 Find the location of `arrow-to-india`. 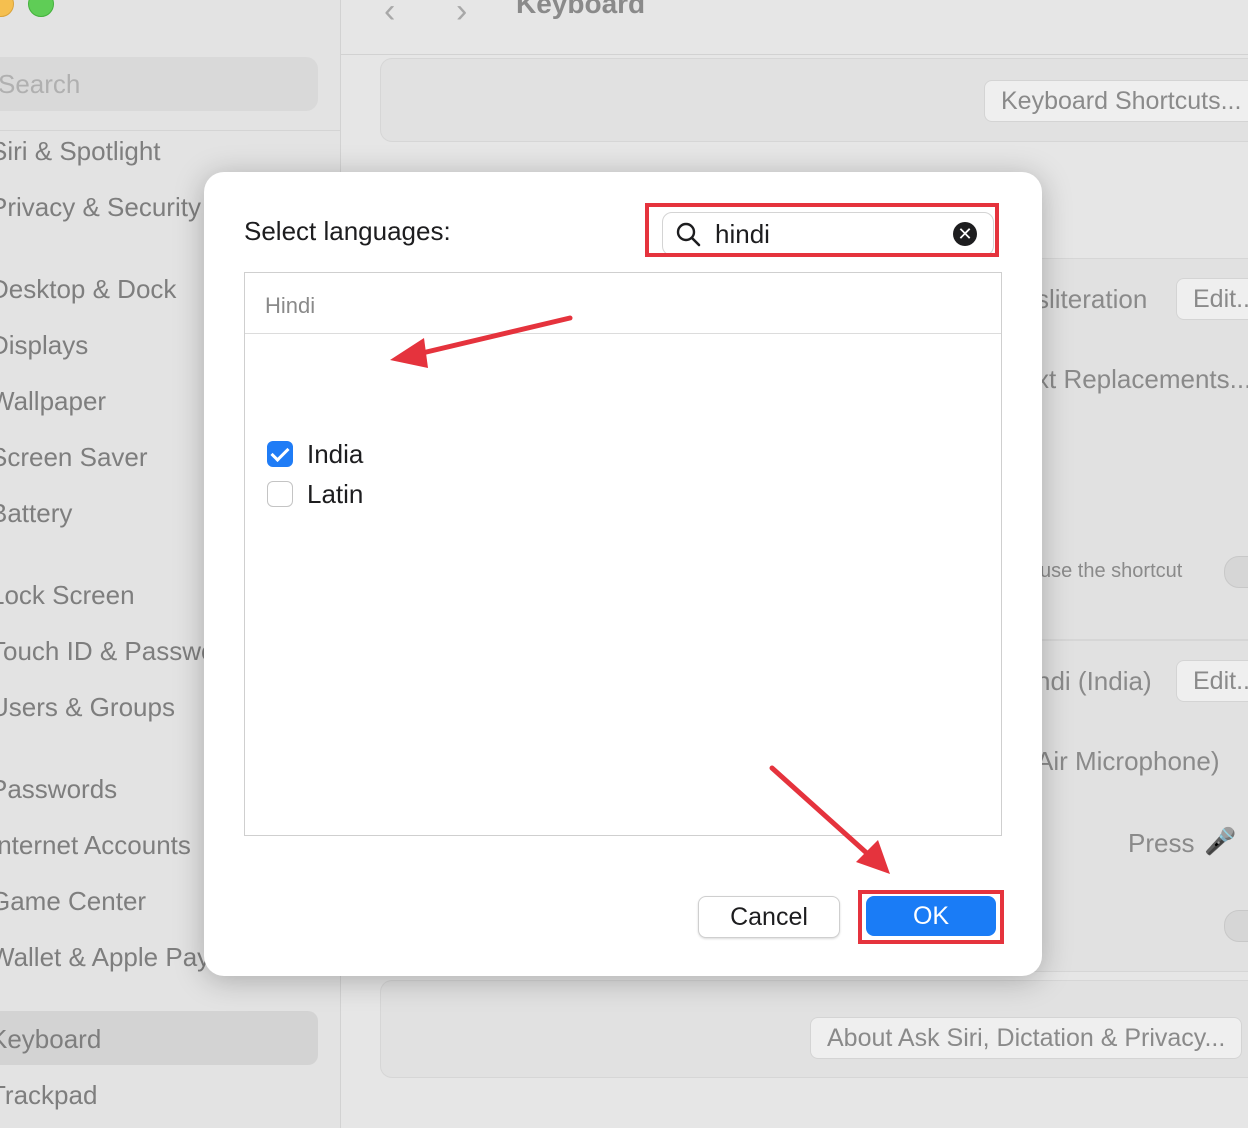

arrow-to-india is located at coordinates (481, 341).